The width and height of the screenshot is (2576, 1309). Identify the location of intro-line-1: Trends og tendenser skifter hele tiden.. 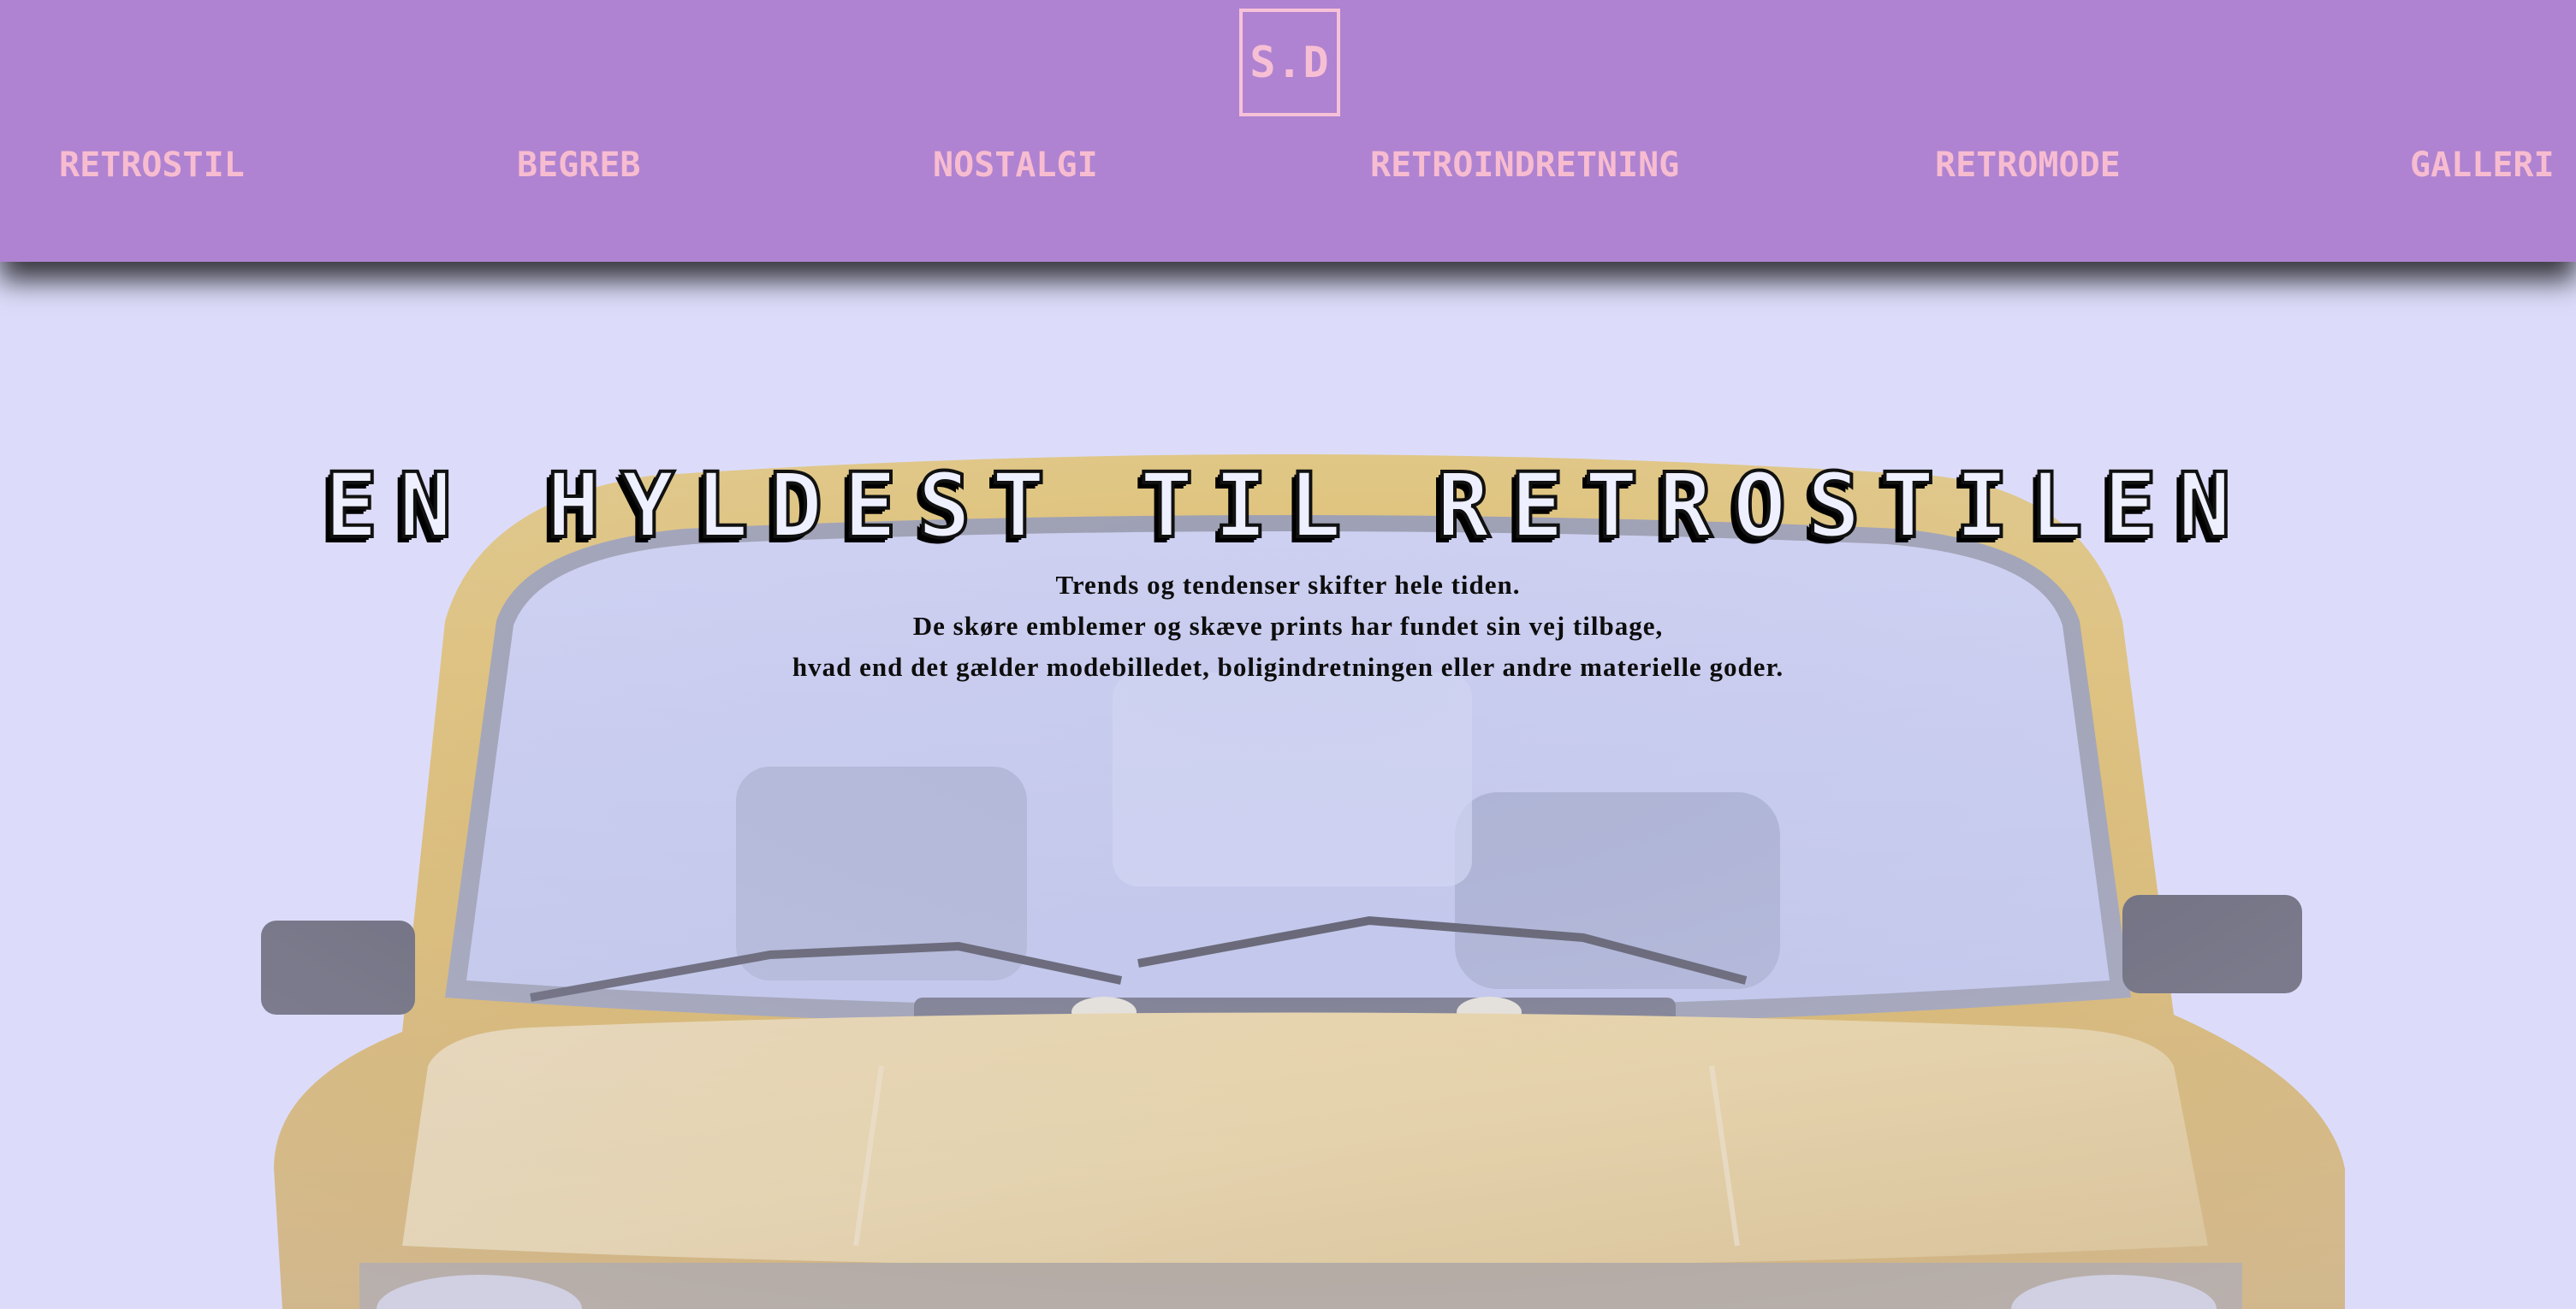
(1288, 585).